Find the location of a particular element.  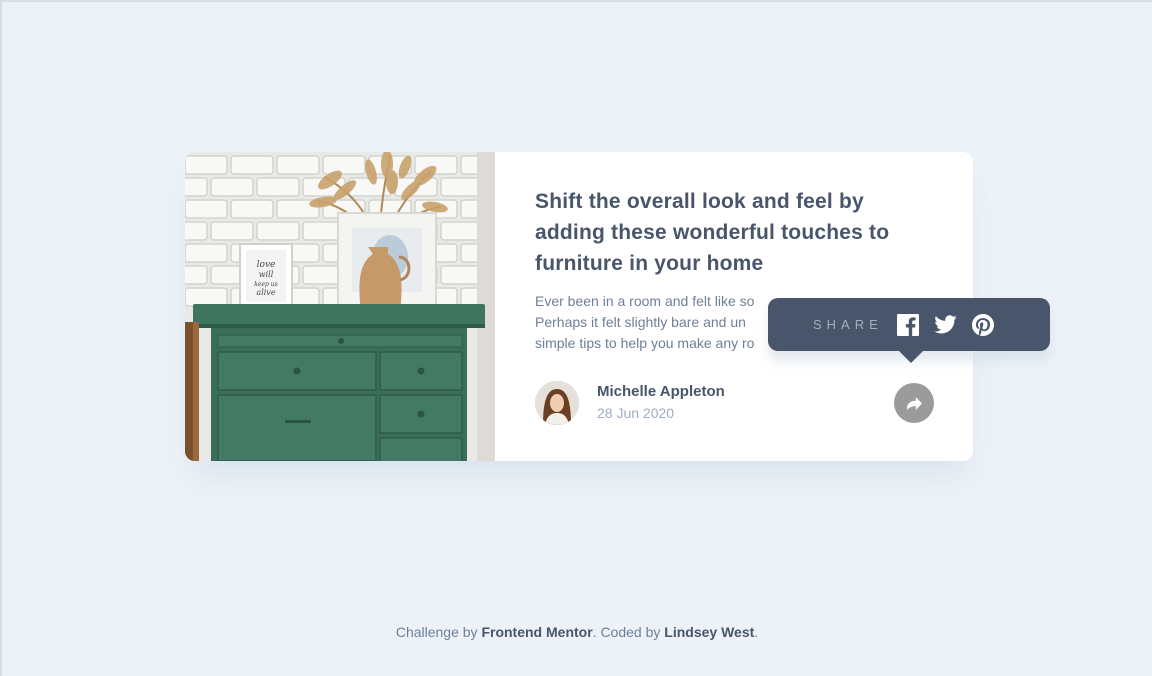

avatar is located at coordinates (557, 403).